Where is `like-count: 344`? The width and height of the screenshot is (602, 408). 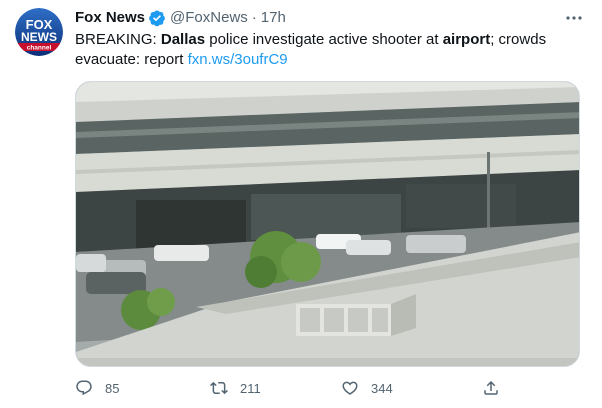
like-count: 344 is located at coordinates (382, 388).